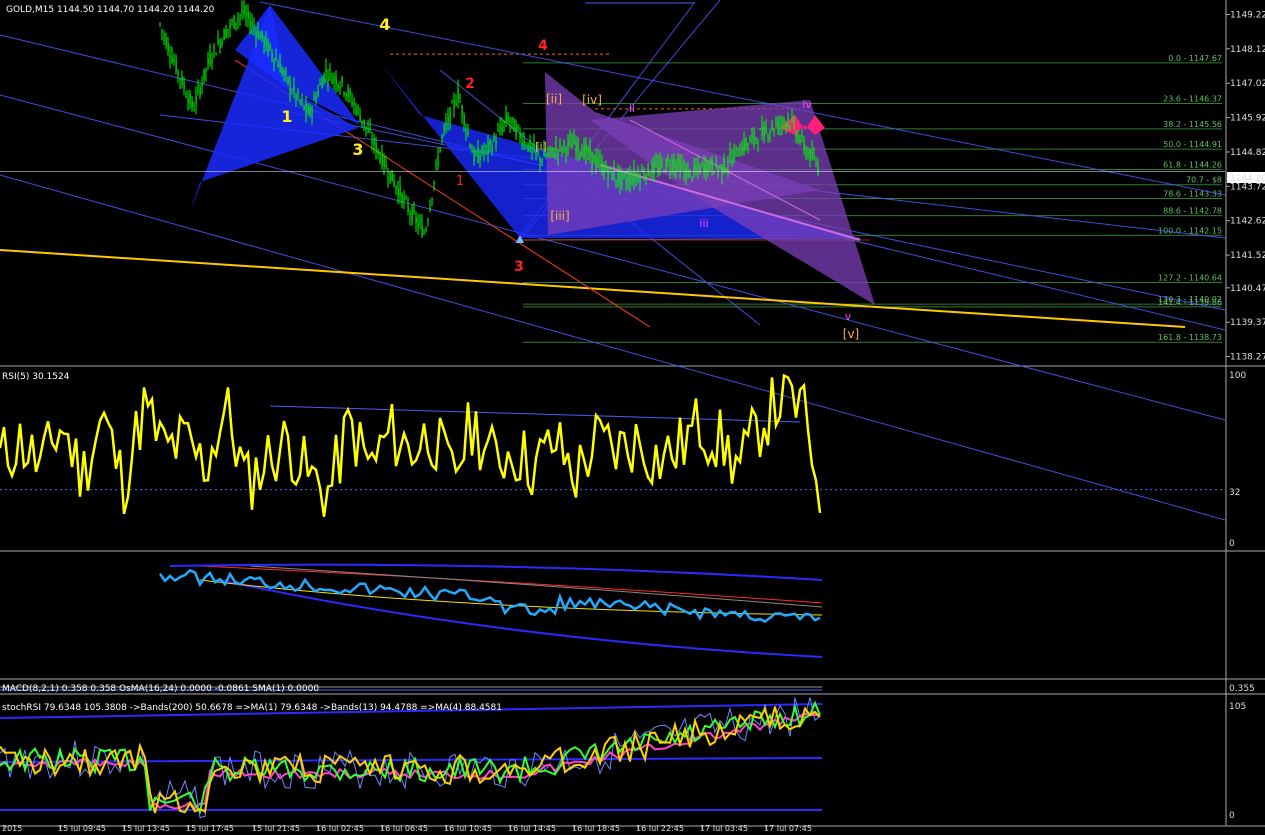  What do you see at coordinates (1190, 337) in the screenshot?
I see `fib-level-label: 161.8 - 1138.73` at bounding box center [1190, 337].